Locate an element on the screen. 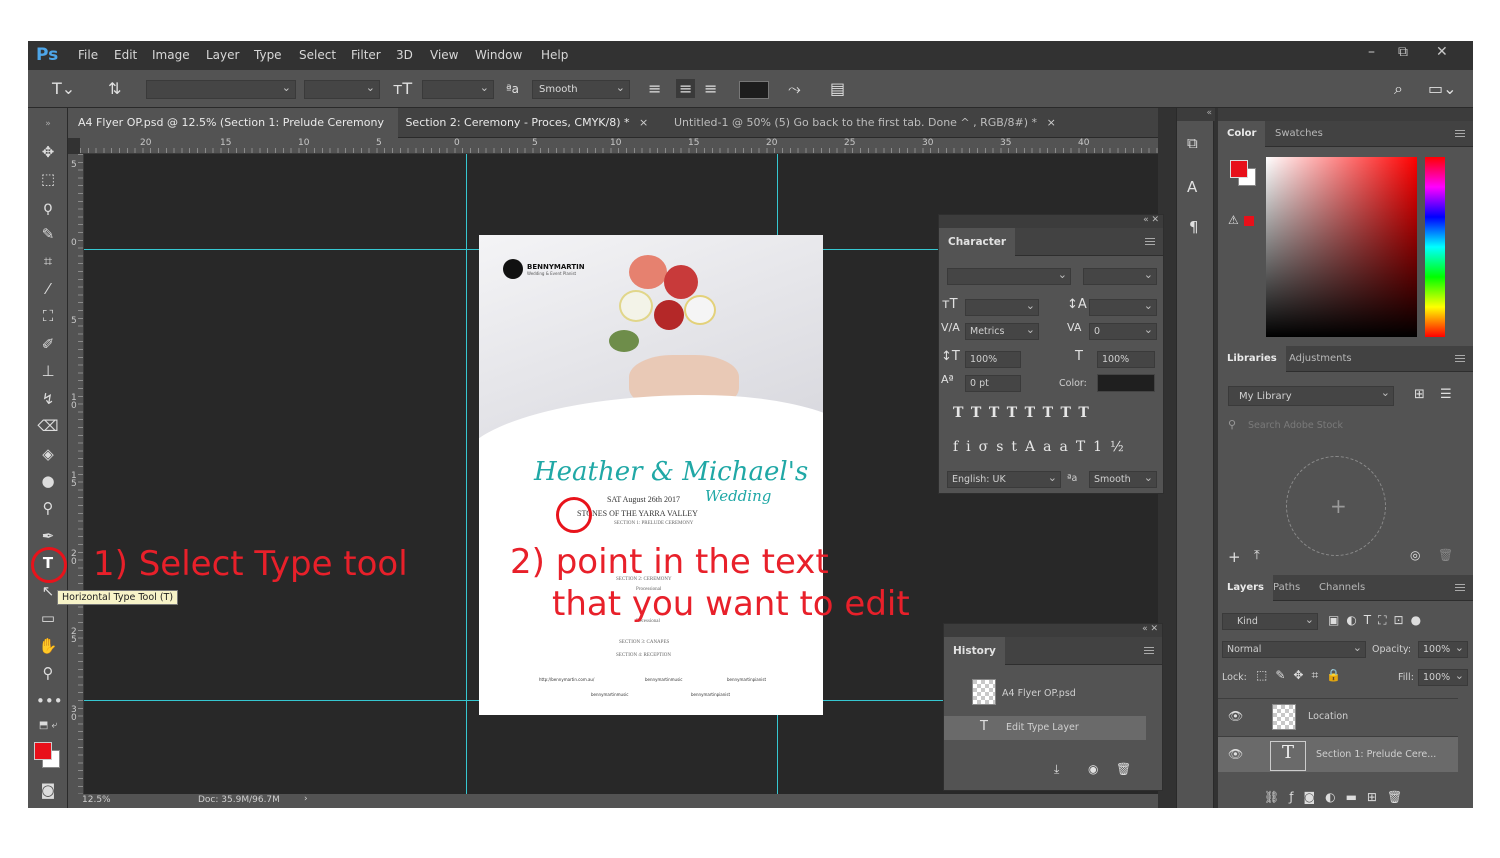 This screenshot has width=1500, height=858. lock-icons: ⬚✎✥⌗🔒 is located at coordinates (1302, 675).